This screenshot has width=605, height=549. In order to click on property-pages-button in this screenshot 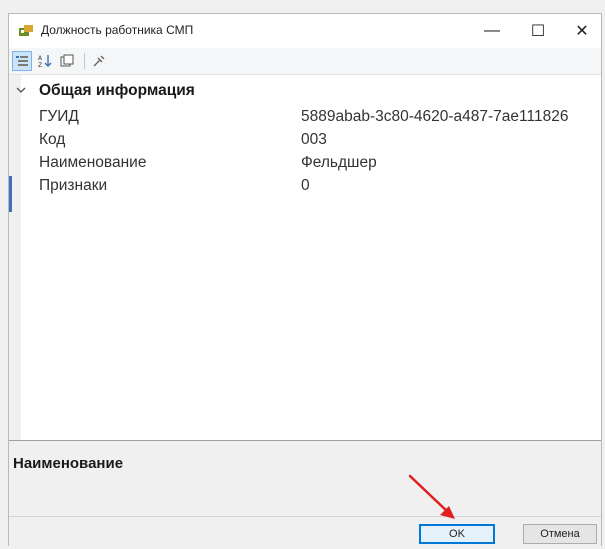, I will do `click(67, 61)`.